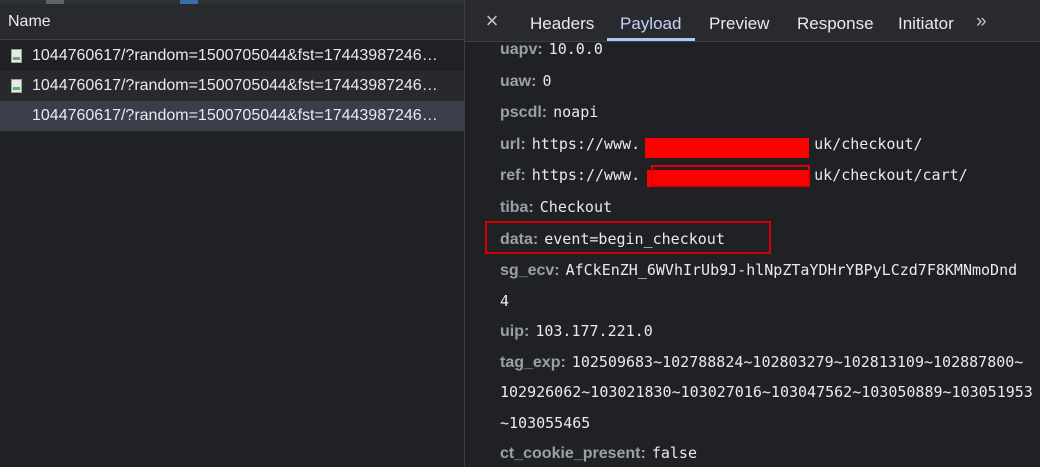 The image size is (1040, 467). What do you see at coordinates (29, 22) in the screenshot?
I see `name-column-header: Name` at bounding box center [29, 22].